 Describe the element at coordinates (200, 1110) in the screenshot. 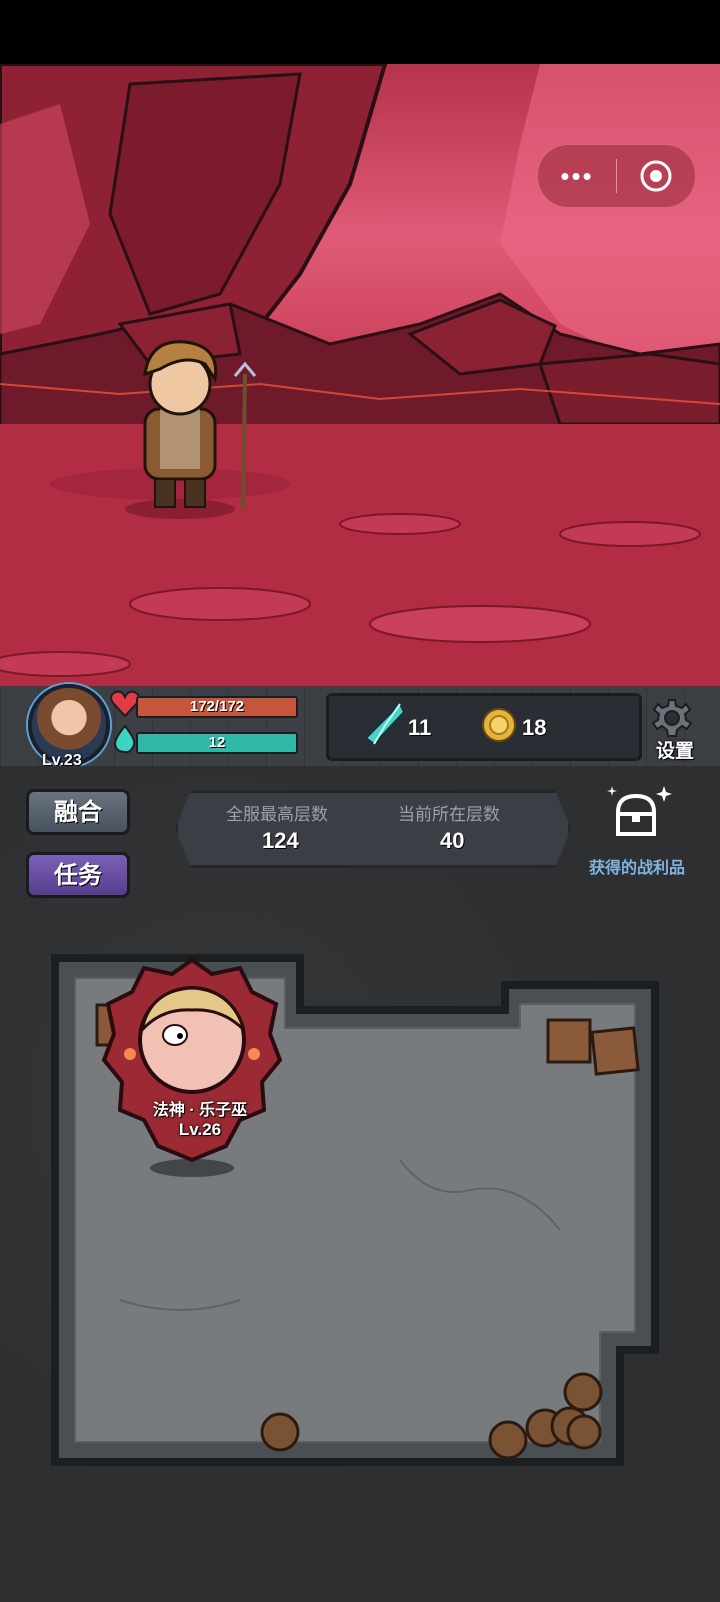

I see `hero-name: 法神 · 乐子巫` at that location.